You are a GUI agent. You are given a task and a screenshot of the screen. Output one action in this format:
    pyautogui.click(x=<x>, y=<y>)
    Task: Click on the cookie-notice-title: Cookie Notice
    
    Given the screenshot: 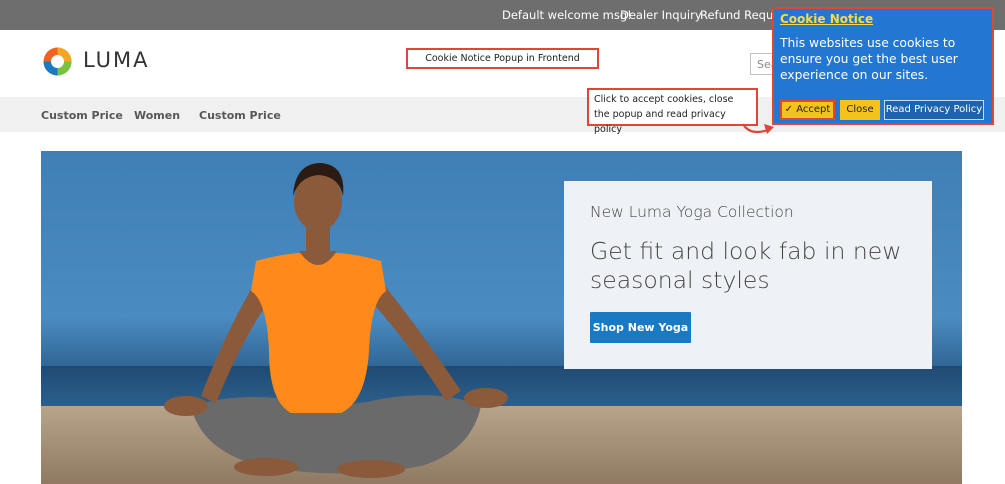 What is the action you would take?
    pyautogui.click(x=827, y=19)
    